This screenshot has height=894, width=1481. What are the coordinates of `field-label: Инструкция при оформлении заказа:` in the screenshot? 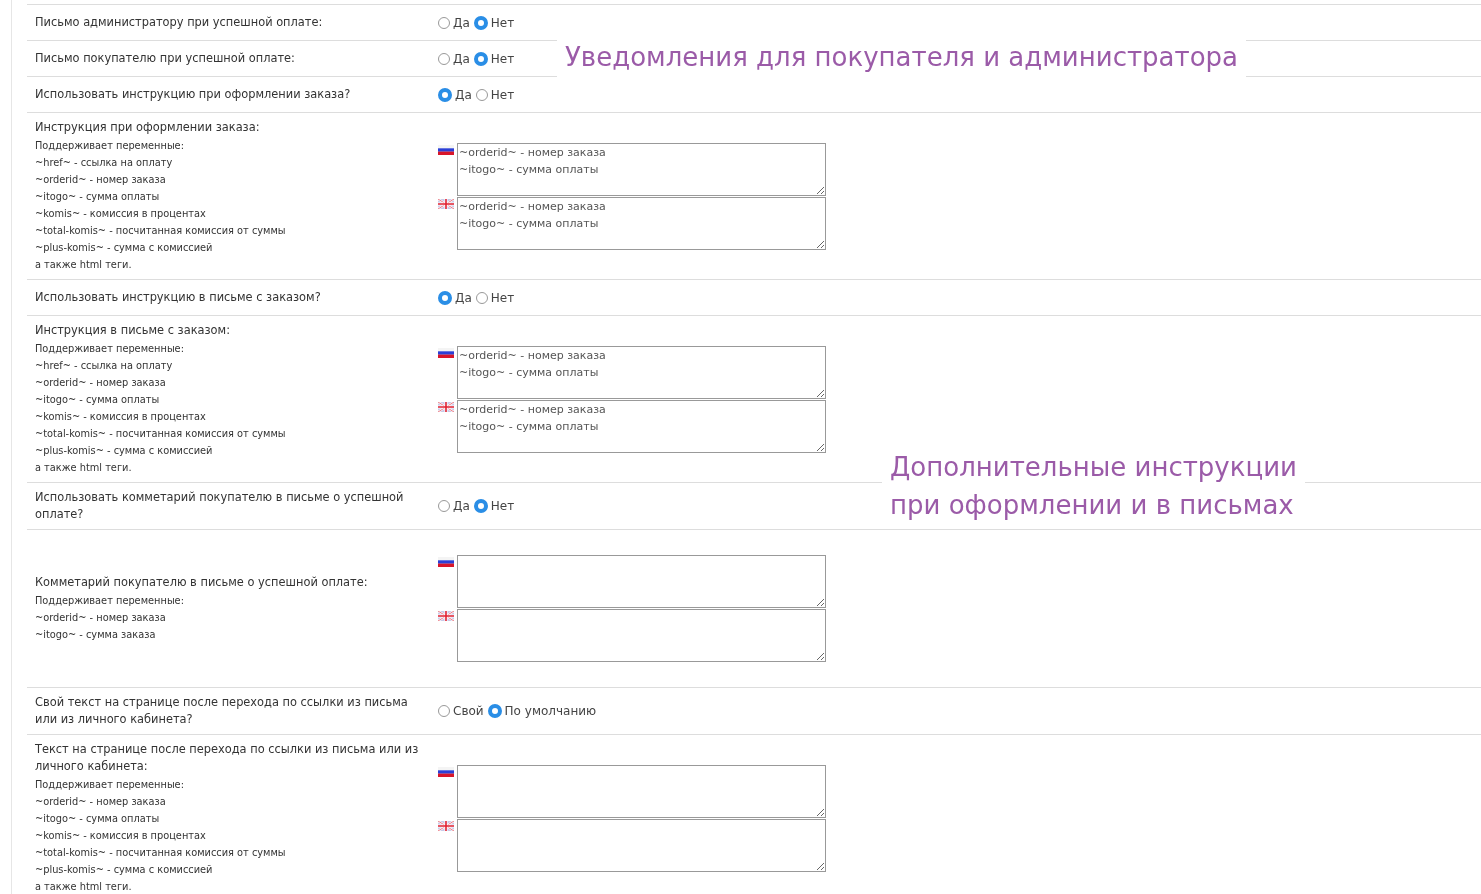 It's located at (148, 127).